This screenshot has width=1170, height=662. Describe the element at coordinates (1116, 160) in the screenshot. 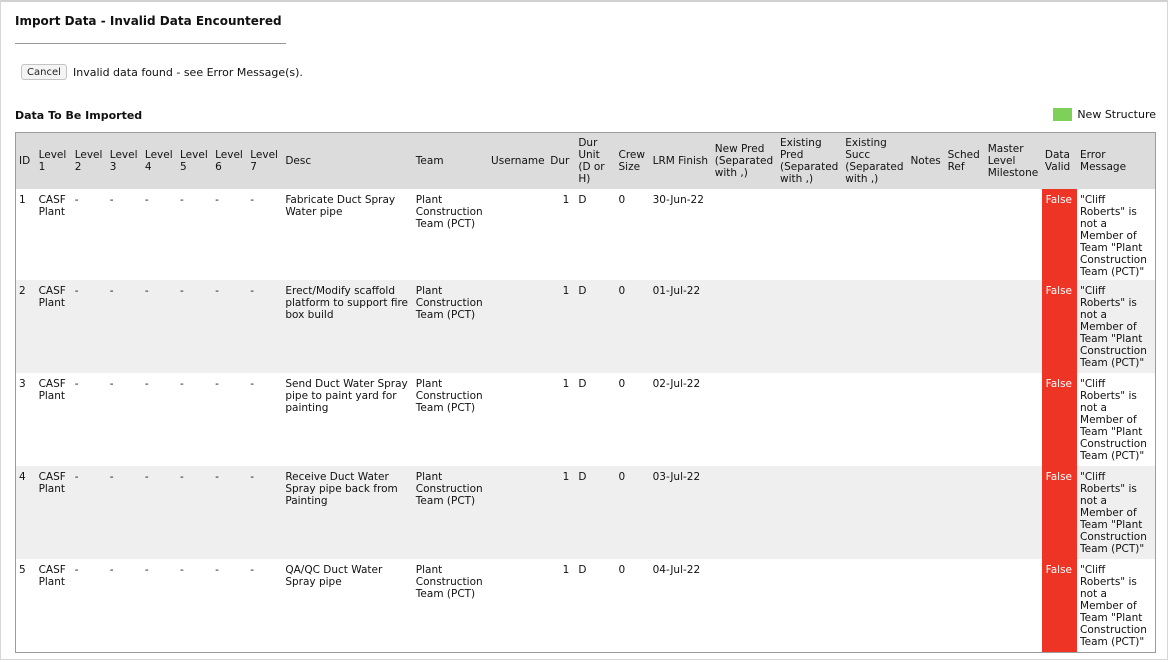

I see `header-error-message: Error Message` at that location.